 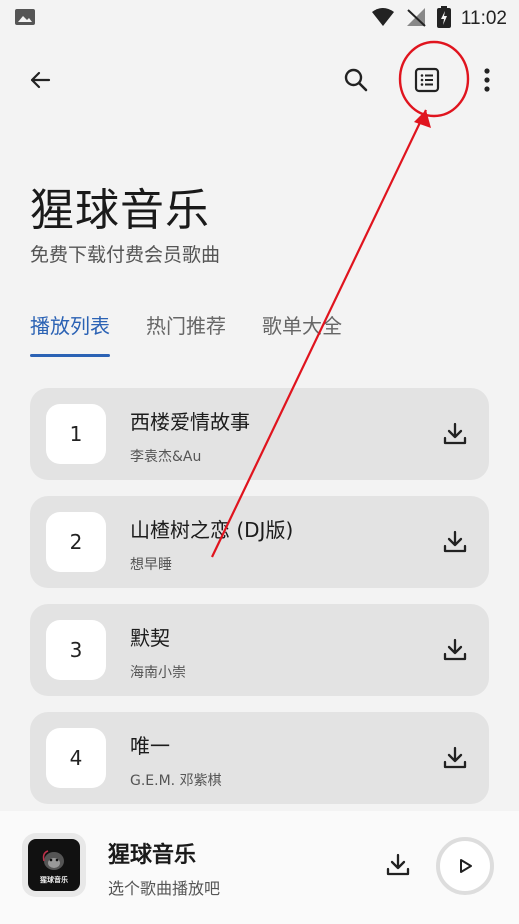 What do you see at coordinates (151, 565) in the screenshot?
I see `song-artist: 想早睡` at bounding box center [151, 565].